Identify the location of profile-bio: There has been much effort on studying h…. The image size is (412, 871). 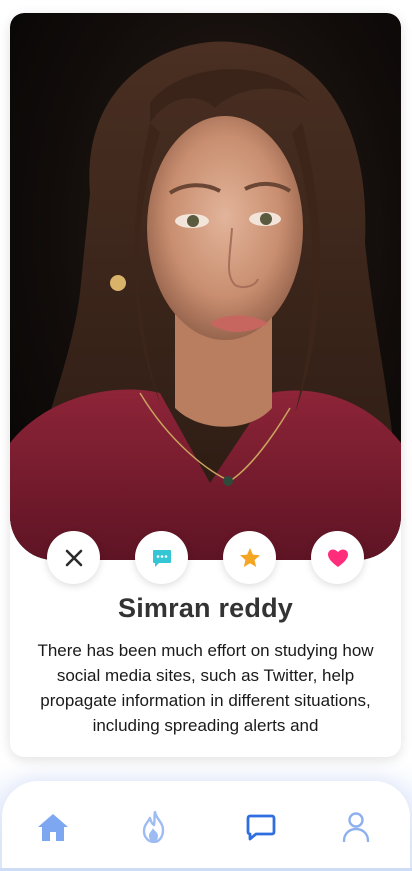
(205, 688).